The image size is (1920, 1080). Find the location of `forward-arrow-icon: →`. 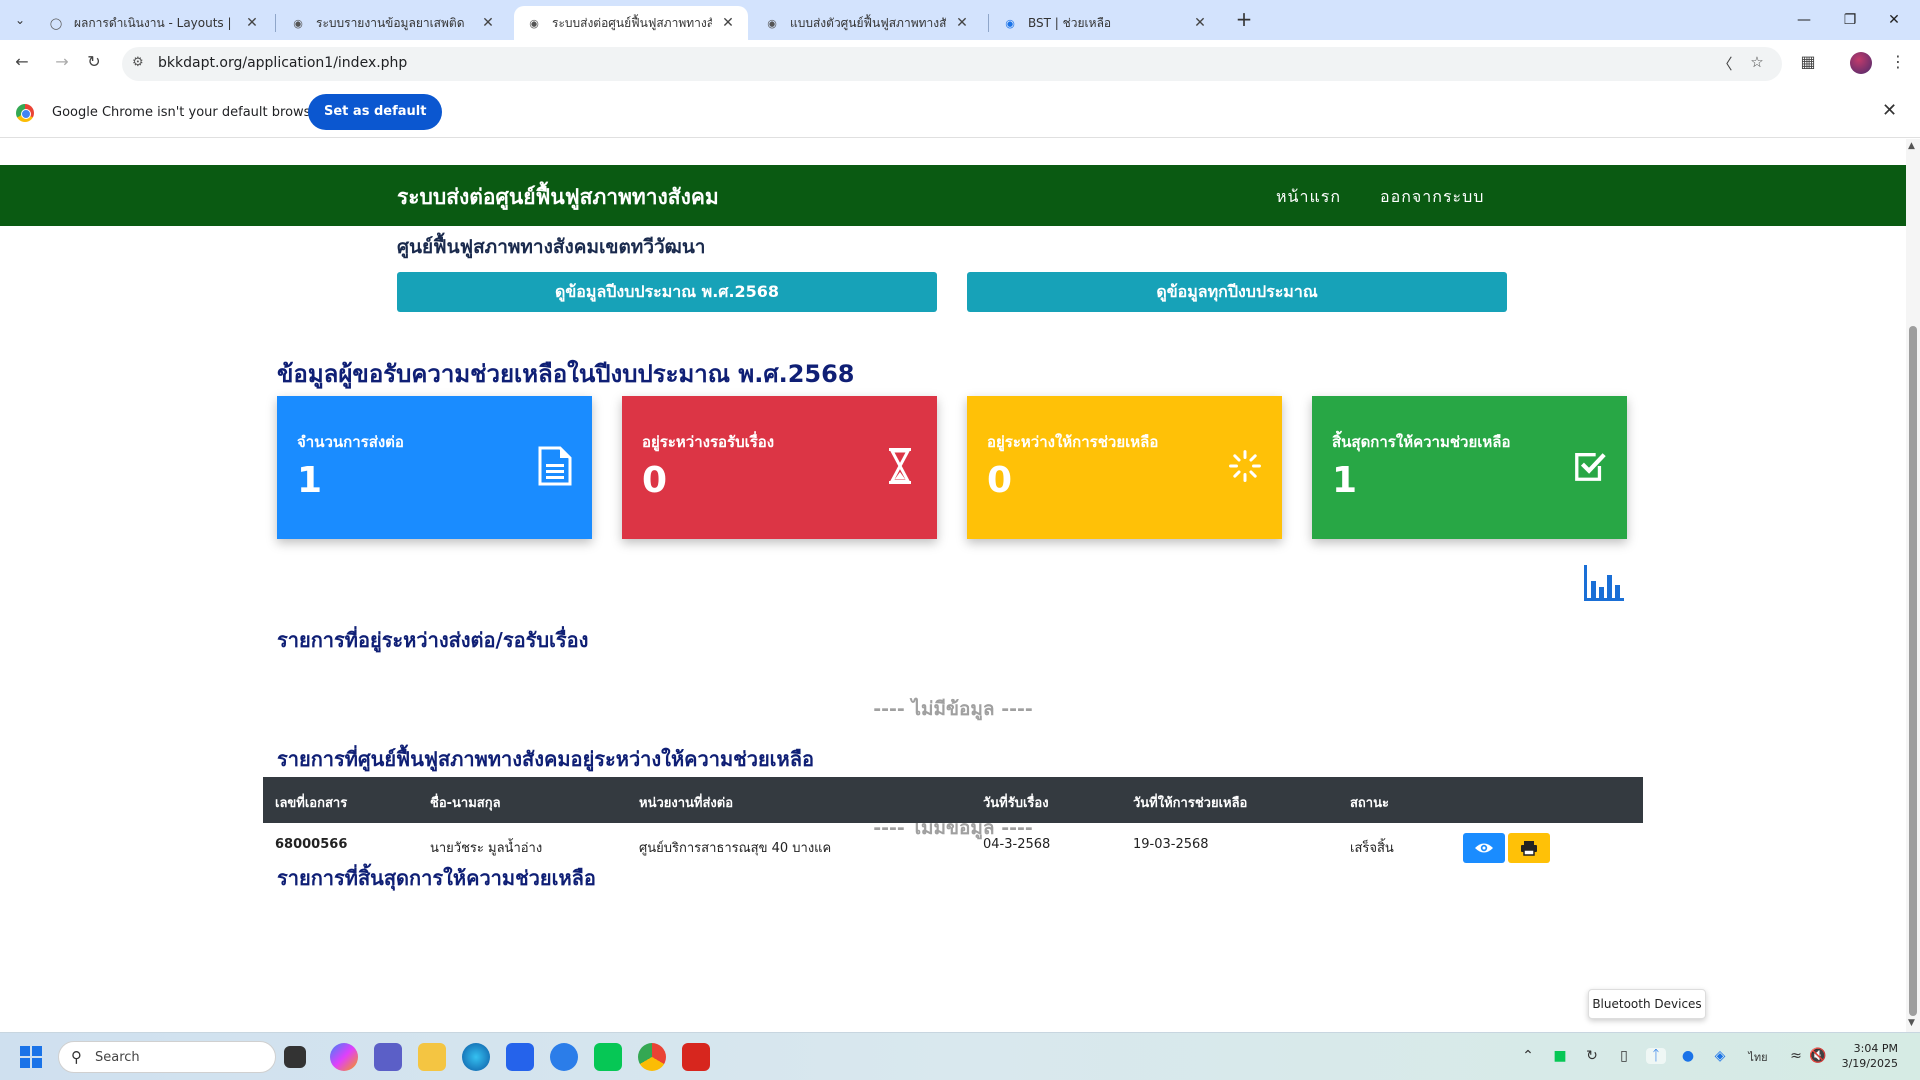

forward-arrow-icon: → is located at coordinates (62, 62).